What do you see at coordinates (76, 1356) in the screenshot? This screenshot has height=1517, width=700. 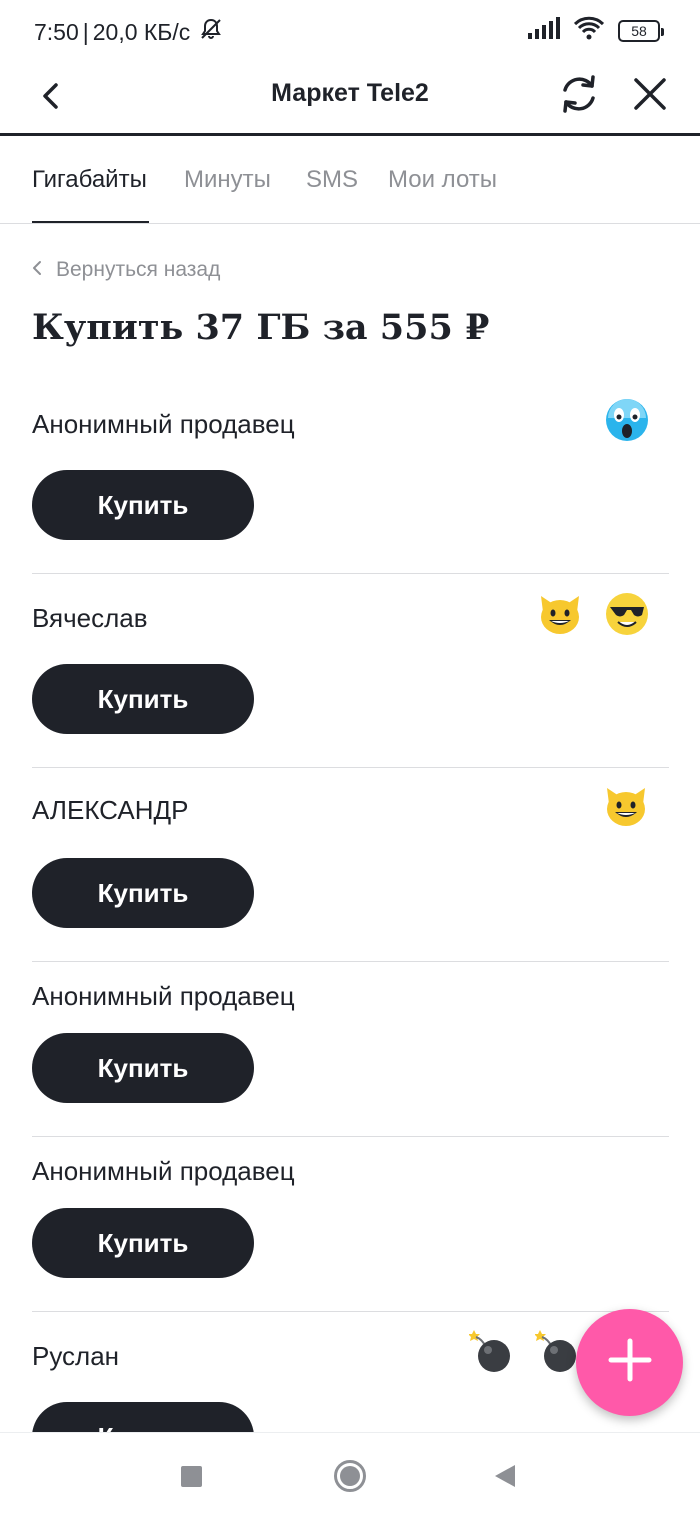 I see `seller-name: Руслан` at bounding box center [76, 1356].